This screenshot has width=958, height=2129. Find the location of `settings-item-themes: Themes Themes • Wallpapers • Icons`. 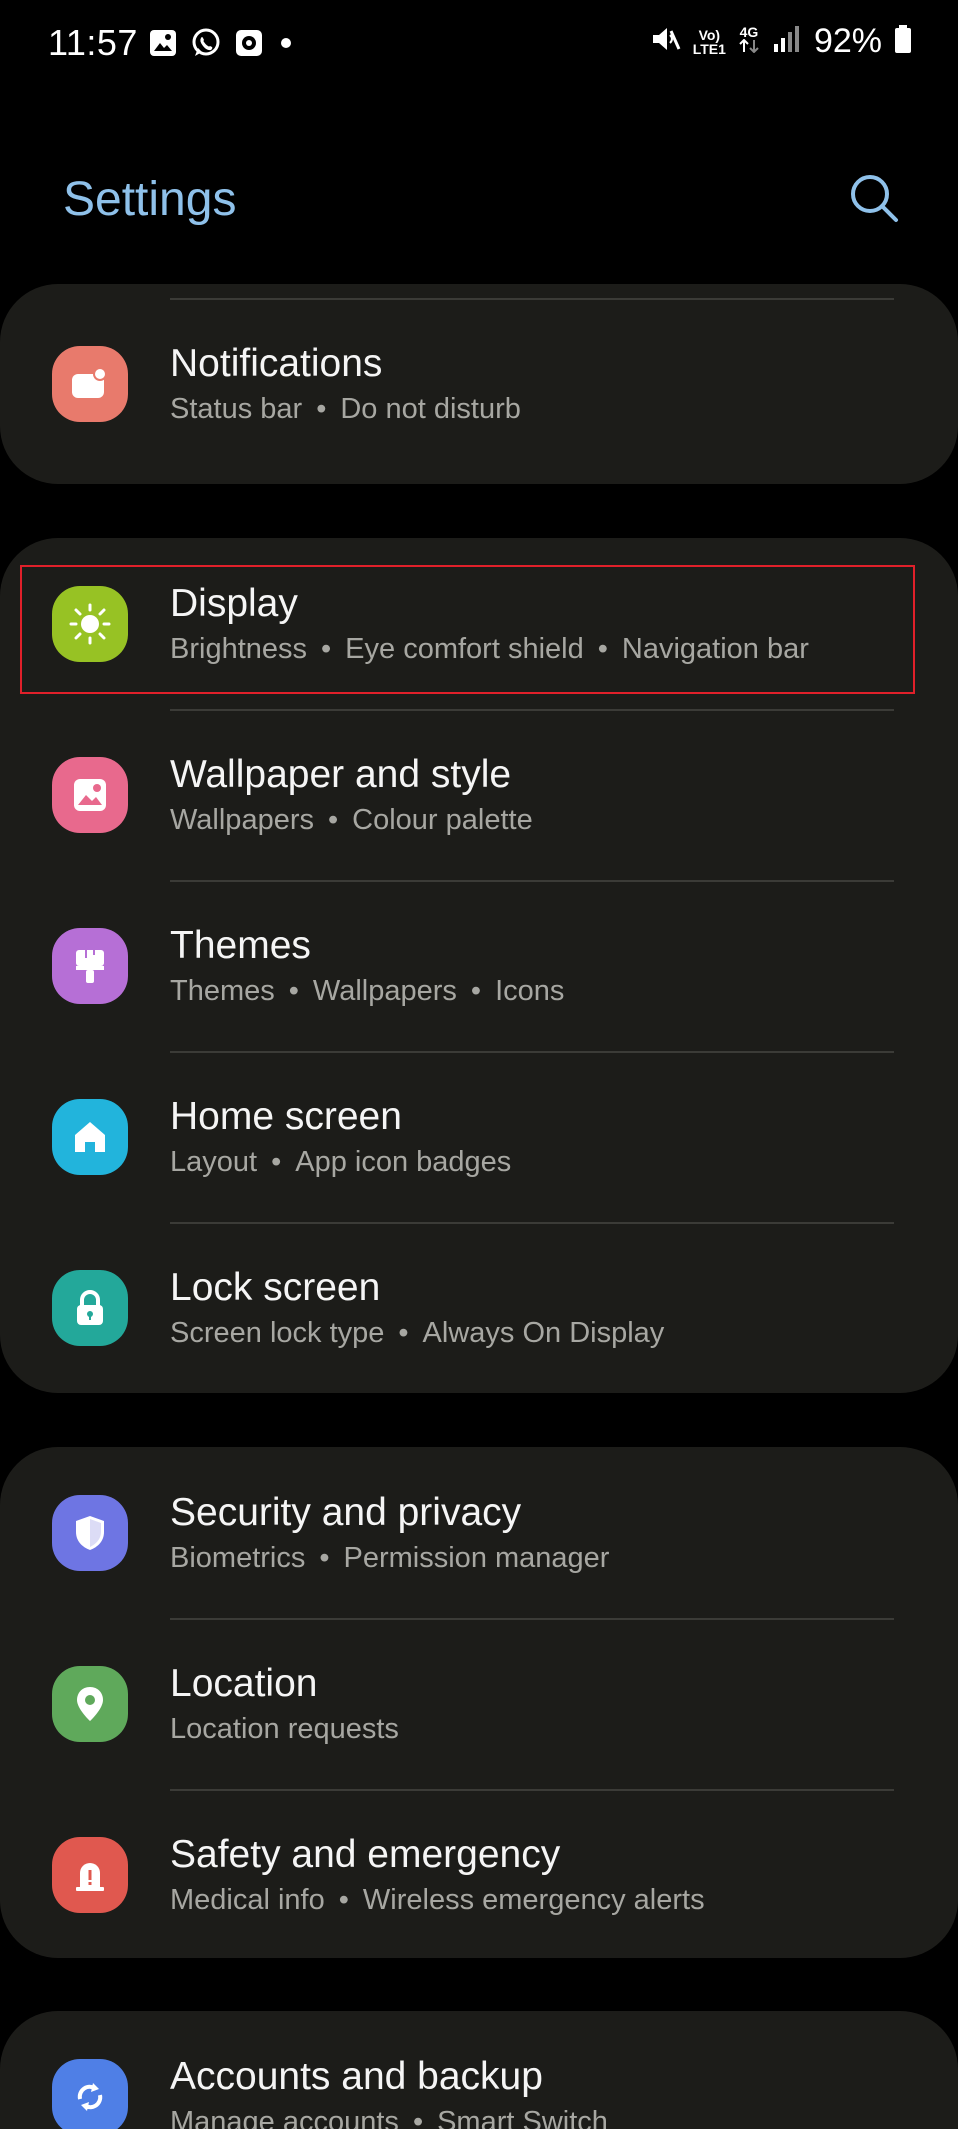

settings-item-themes: Themes Themes • Wallpapers • Icons is located at coordinates (479, 965).